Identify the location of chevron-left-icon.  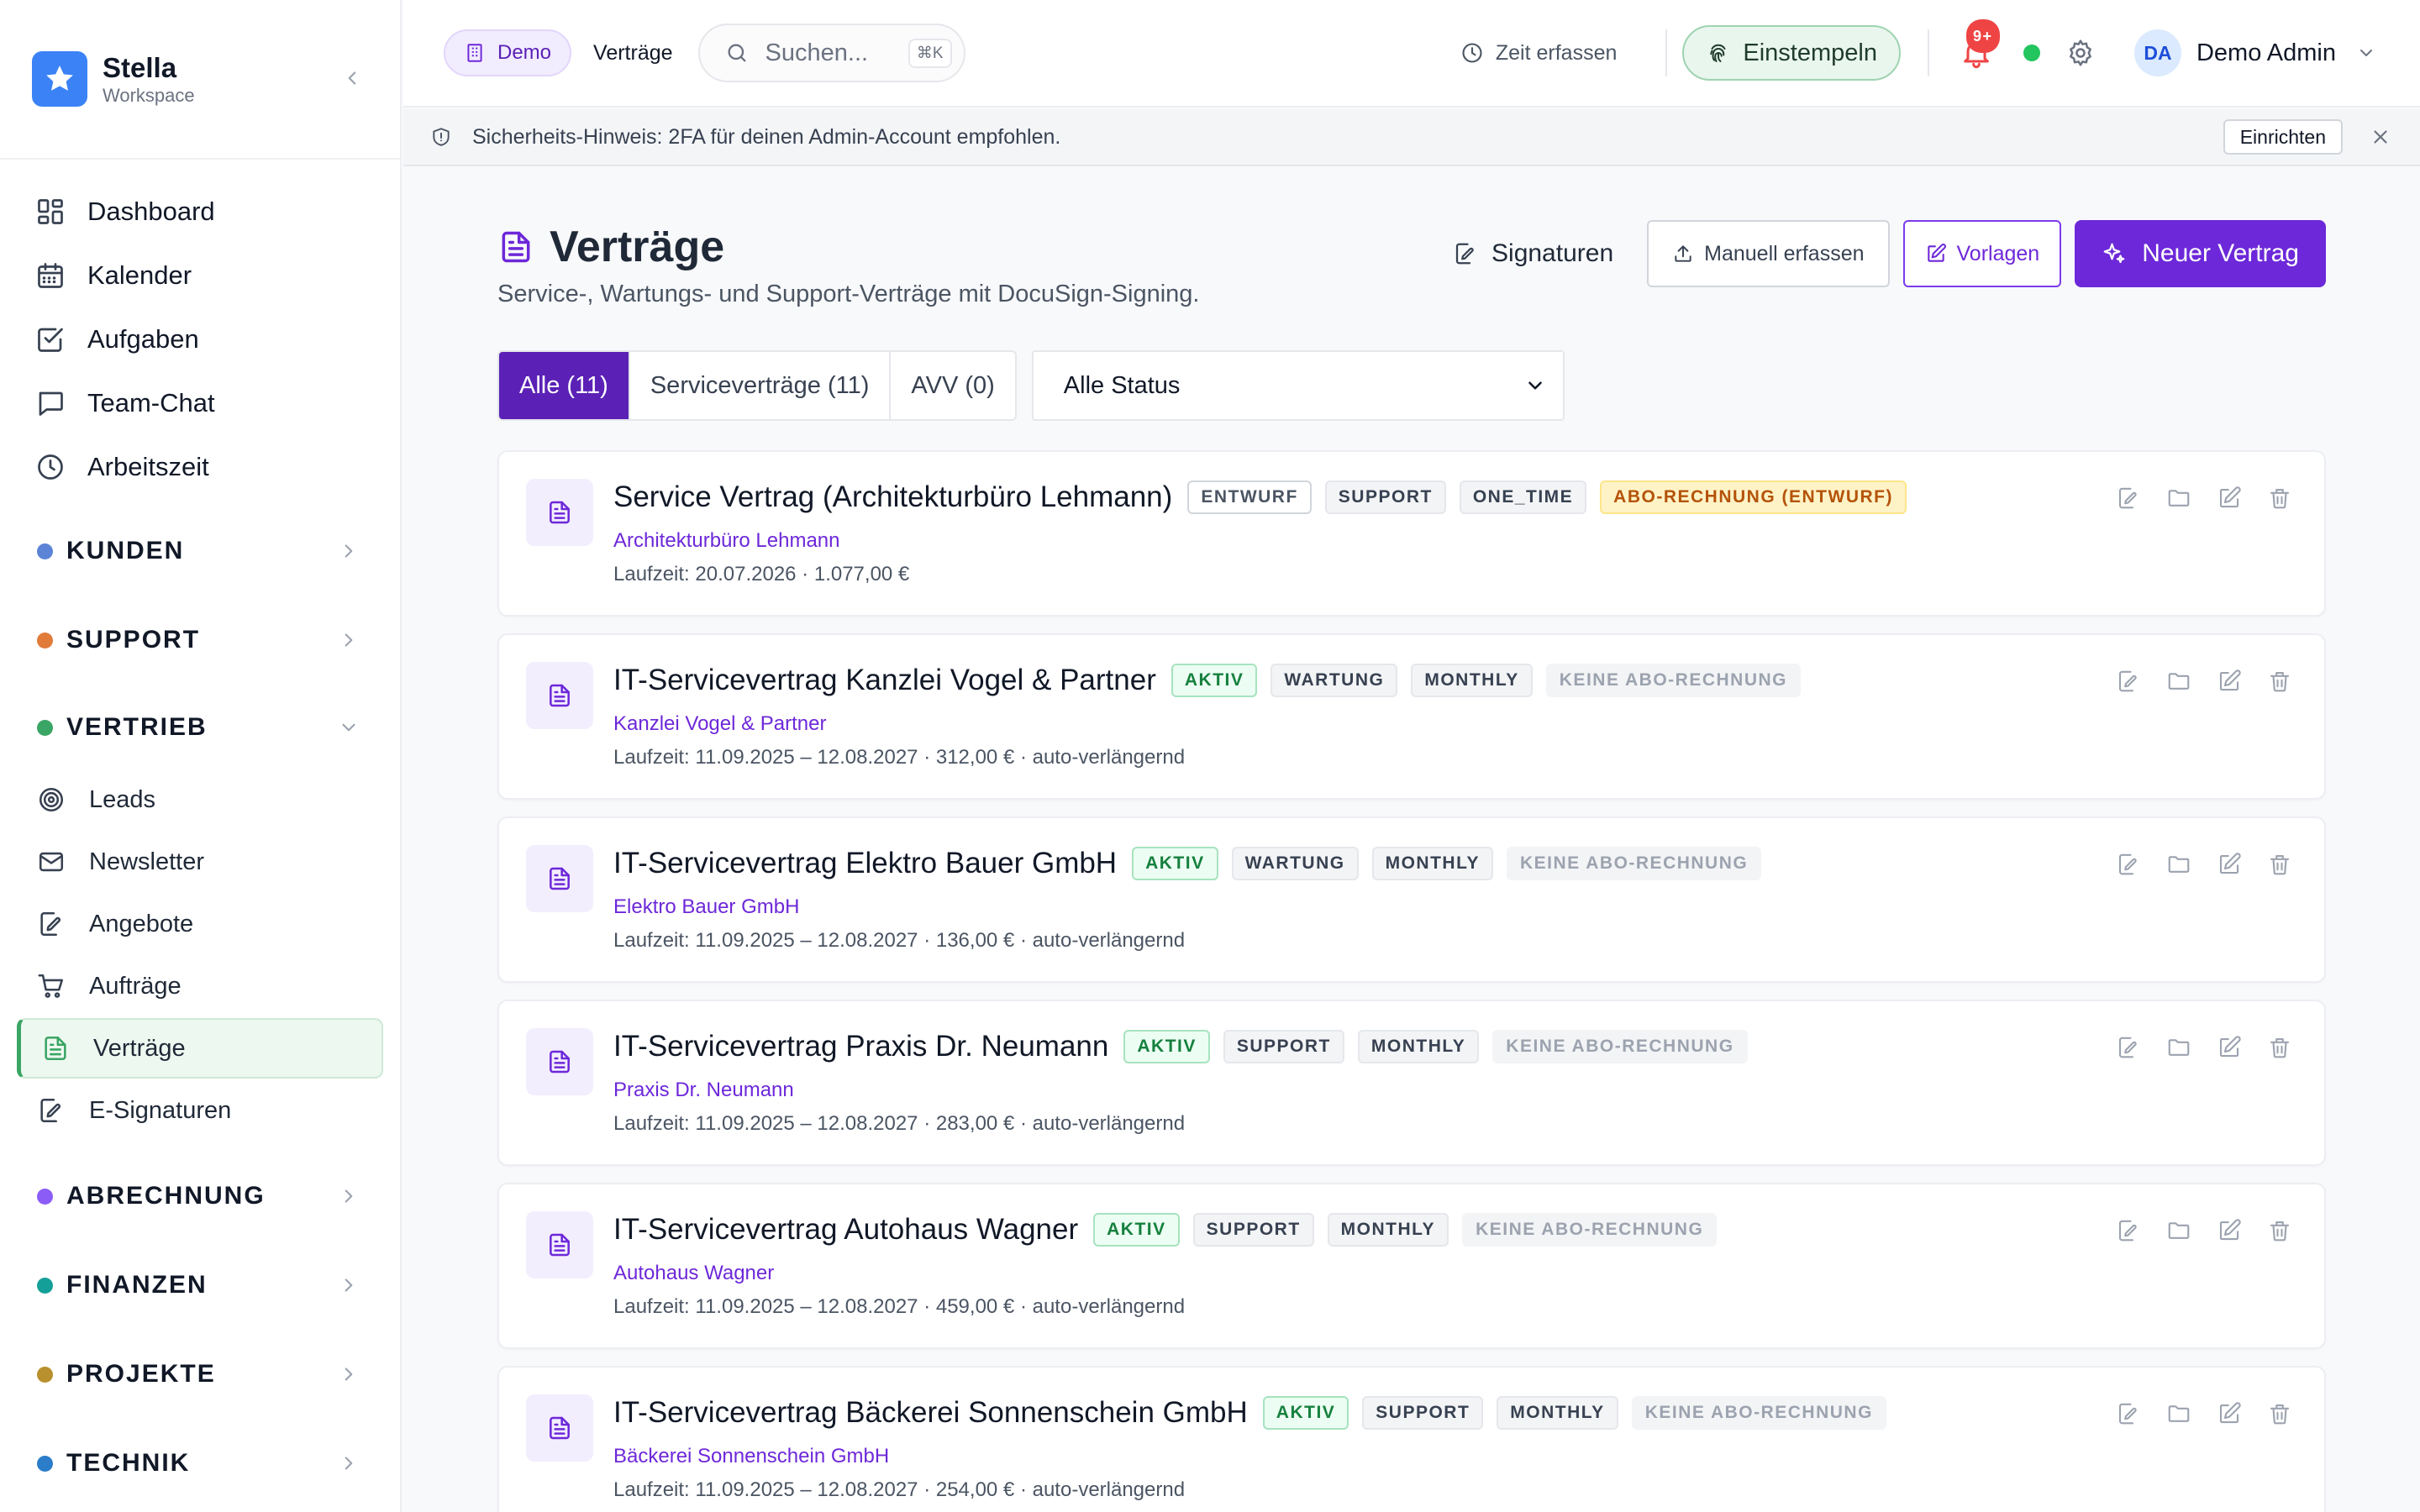
(352, 78).